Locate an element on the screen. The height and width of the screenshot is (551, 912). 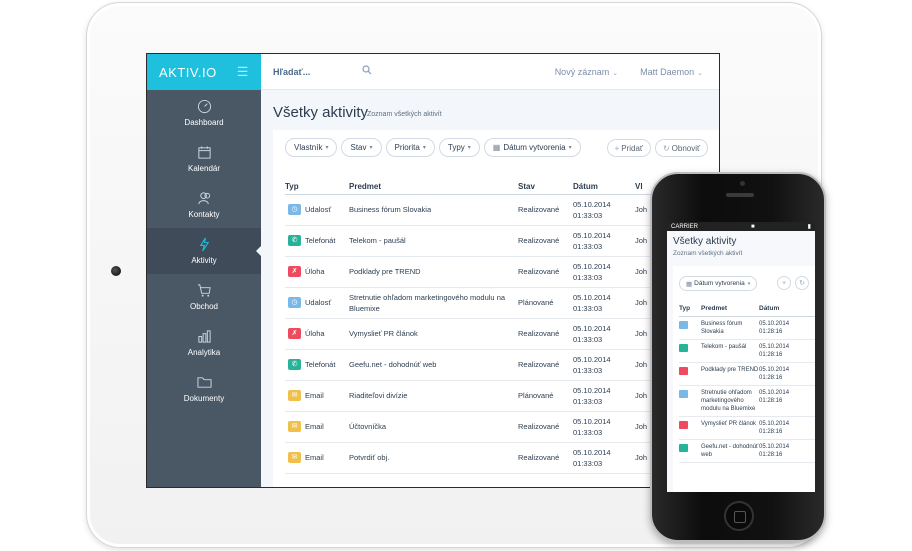
sidebar-item-sales: Obchod is located at coordinates (204, 297).